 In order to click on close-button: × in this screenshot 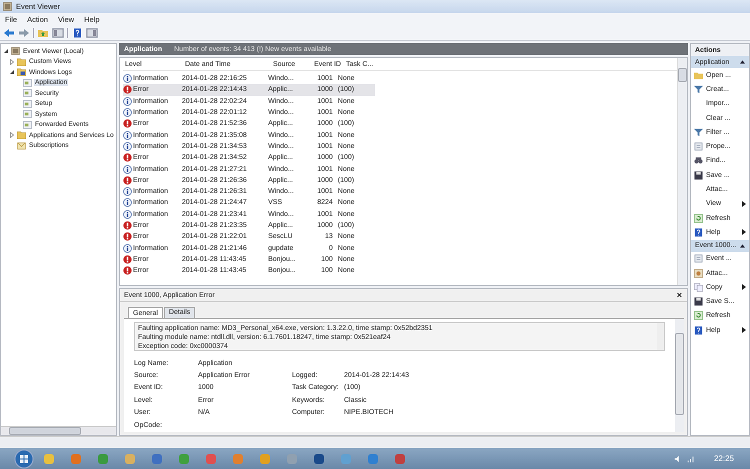, I will do `click(679, 295)`.